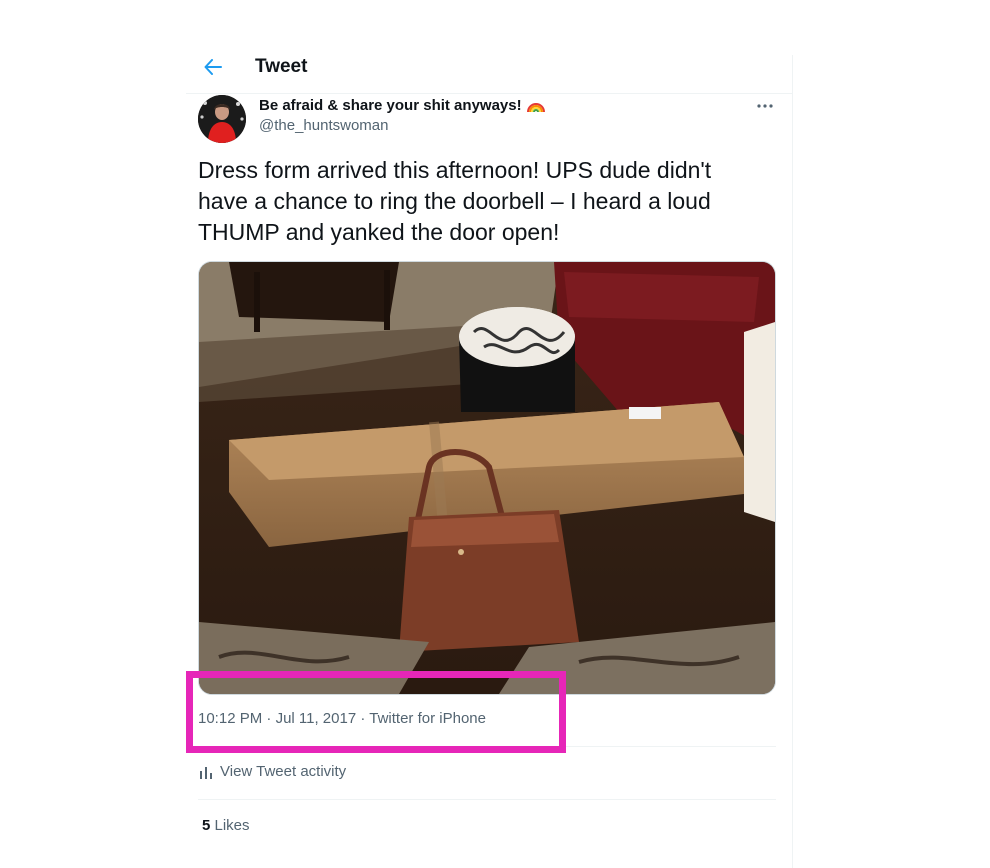 The height and width of the screenshot is (868, 990). I want to click on display-name-text: Be afraid & share your shit anyways!, so click(390, 105).